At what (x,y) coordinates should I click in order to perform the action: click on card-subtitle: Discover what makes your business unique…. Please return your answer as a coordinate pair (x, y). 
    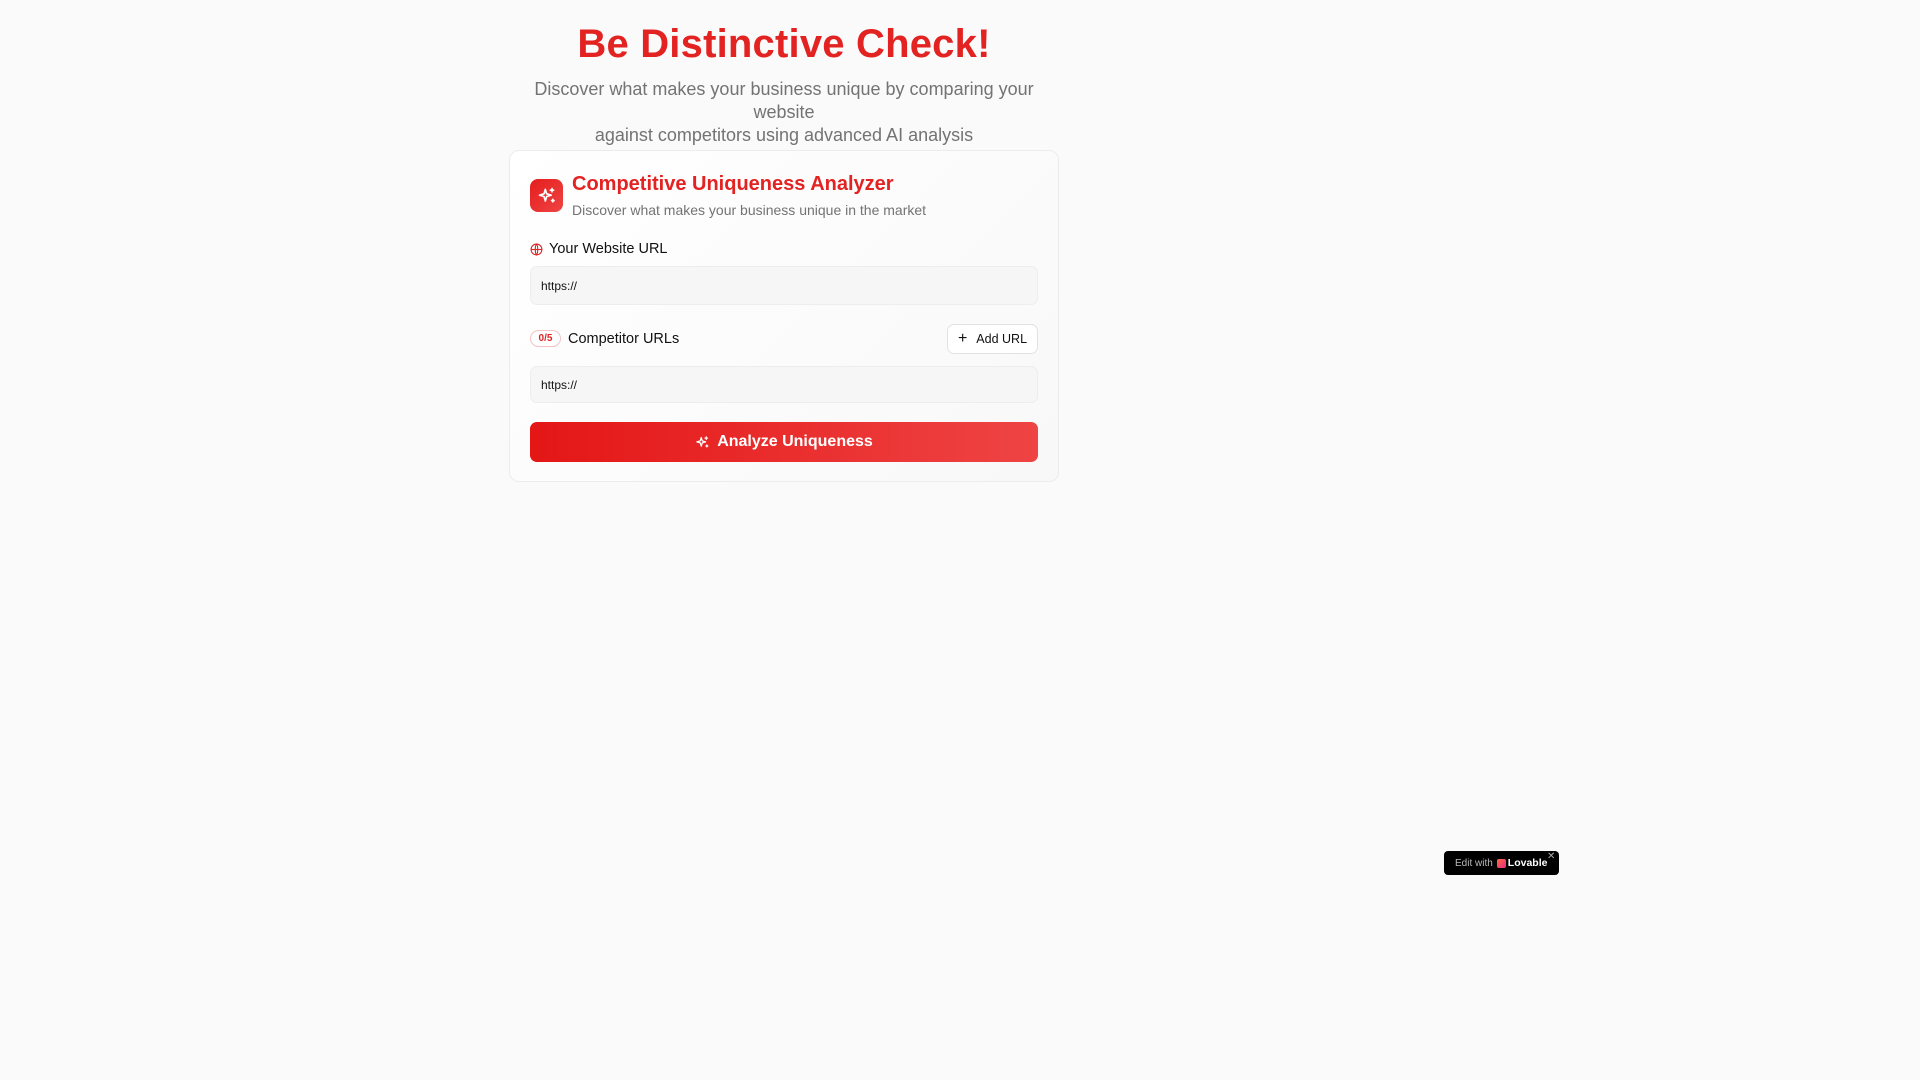
    Looking at the image, I should click on (749, 210).